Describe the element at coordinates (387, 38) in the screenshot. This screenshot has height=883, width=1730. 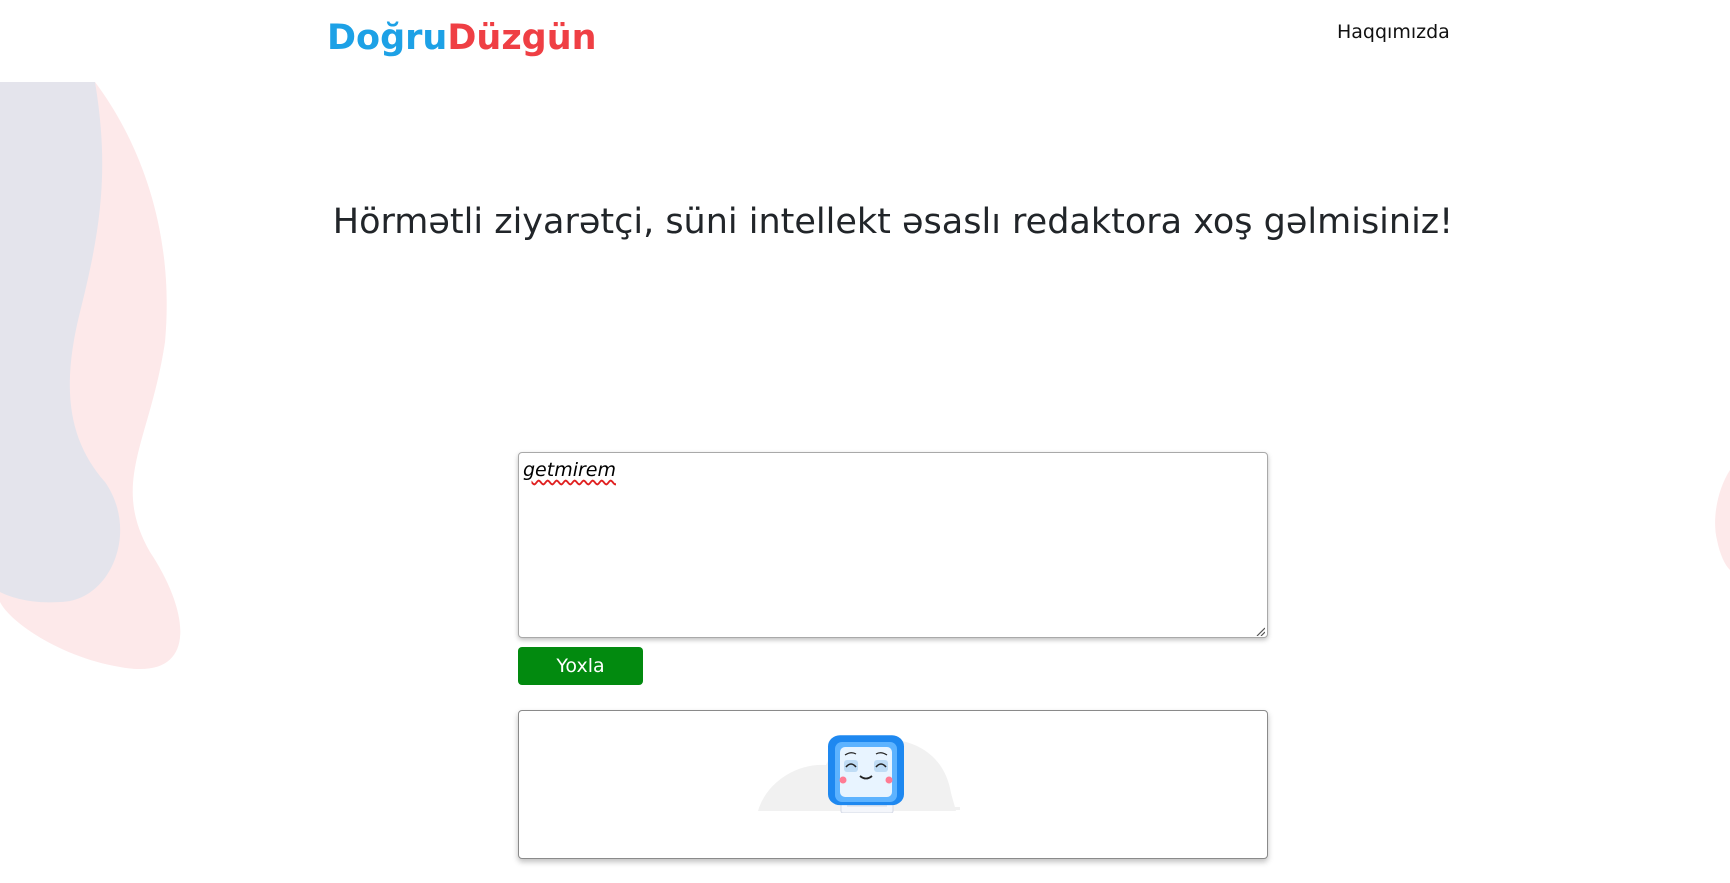
I see `logo-text-dogru: Doğru` at that location.